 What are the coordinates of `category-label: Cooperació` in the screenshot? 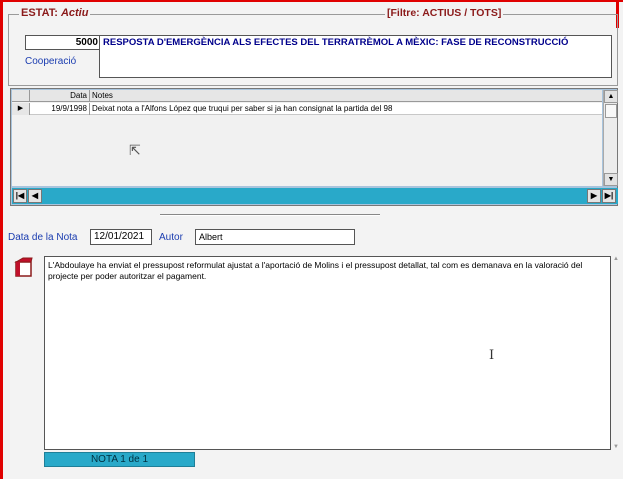 It's located at (51, 61).